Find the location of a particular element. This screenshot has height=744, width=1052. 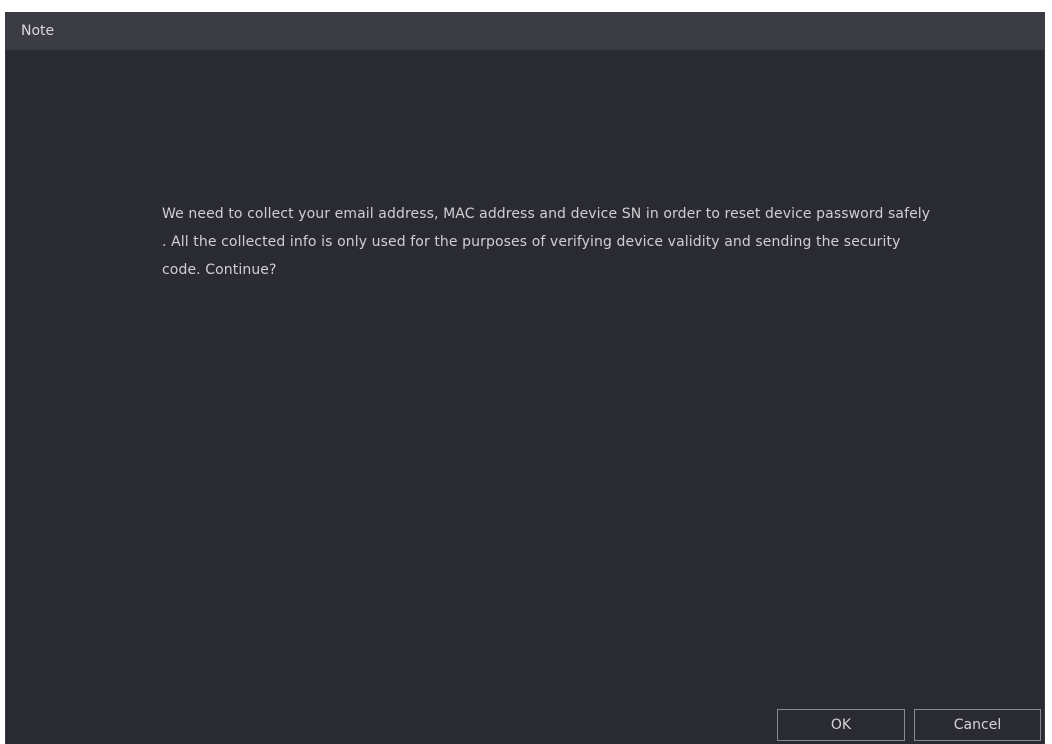

cancel-button: Cancel is located at coordinates (977, 725).